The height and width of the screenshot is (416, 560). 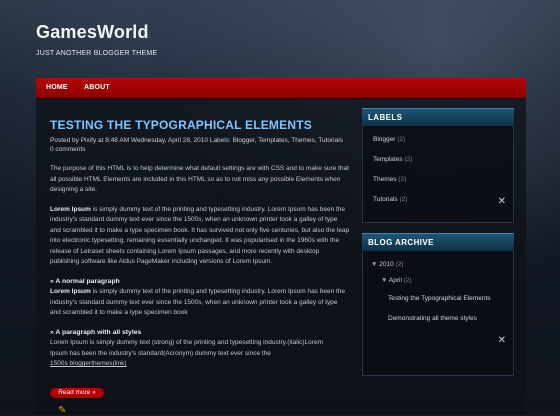 What do you see at coordinates (97, 53) in the screenshot?
I see `site-description: JUST ANOTHER BLOGGER THEME` at bounding box center [97, 53].